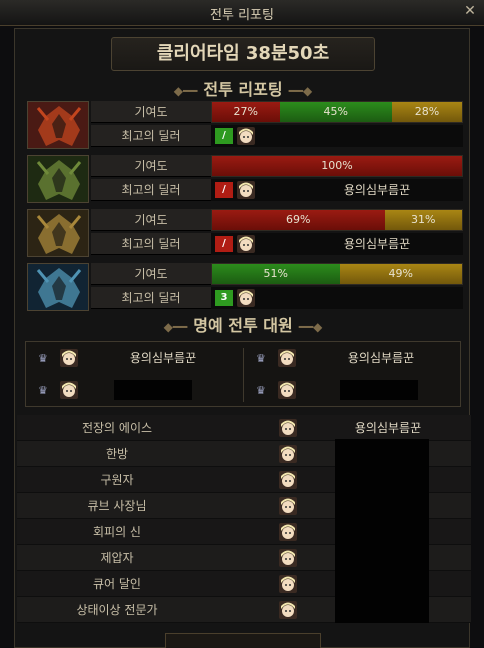 Image resolution: width=484 pixels, height=648 pixels. Describe the element at coordinates (117, 610) in the screenshot. I see `award-label: 상태이상 전문가` at that location.